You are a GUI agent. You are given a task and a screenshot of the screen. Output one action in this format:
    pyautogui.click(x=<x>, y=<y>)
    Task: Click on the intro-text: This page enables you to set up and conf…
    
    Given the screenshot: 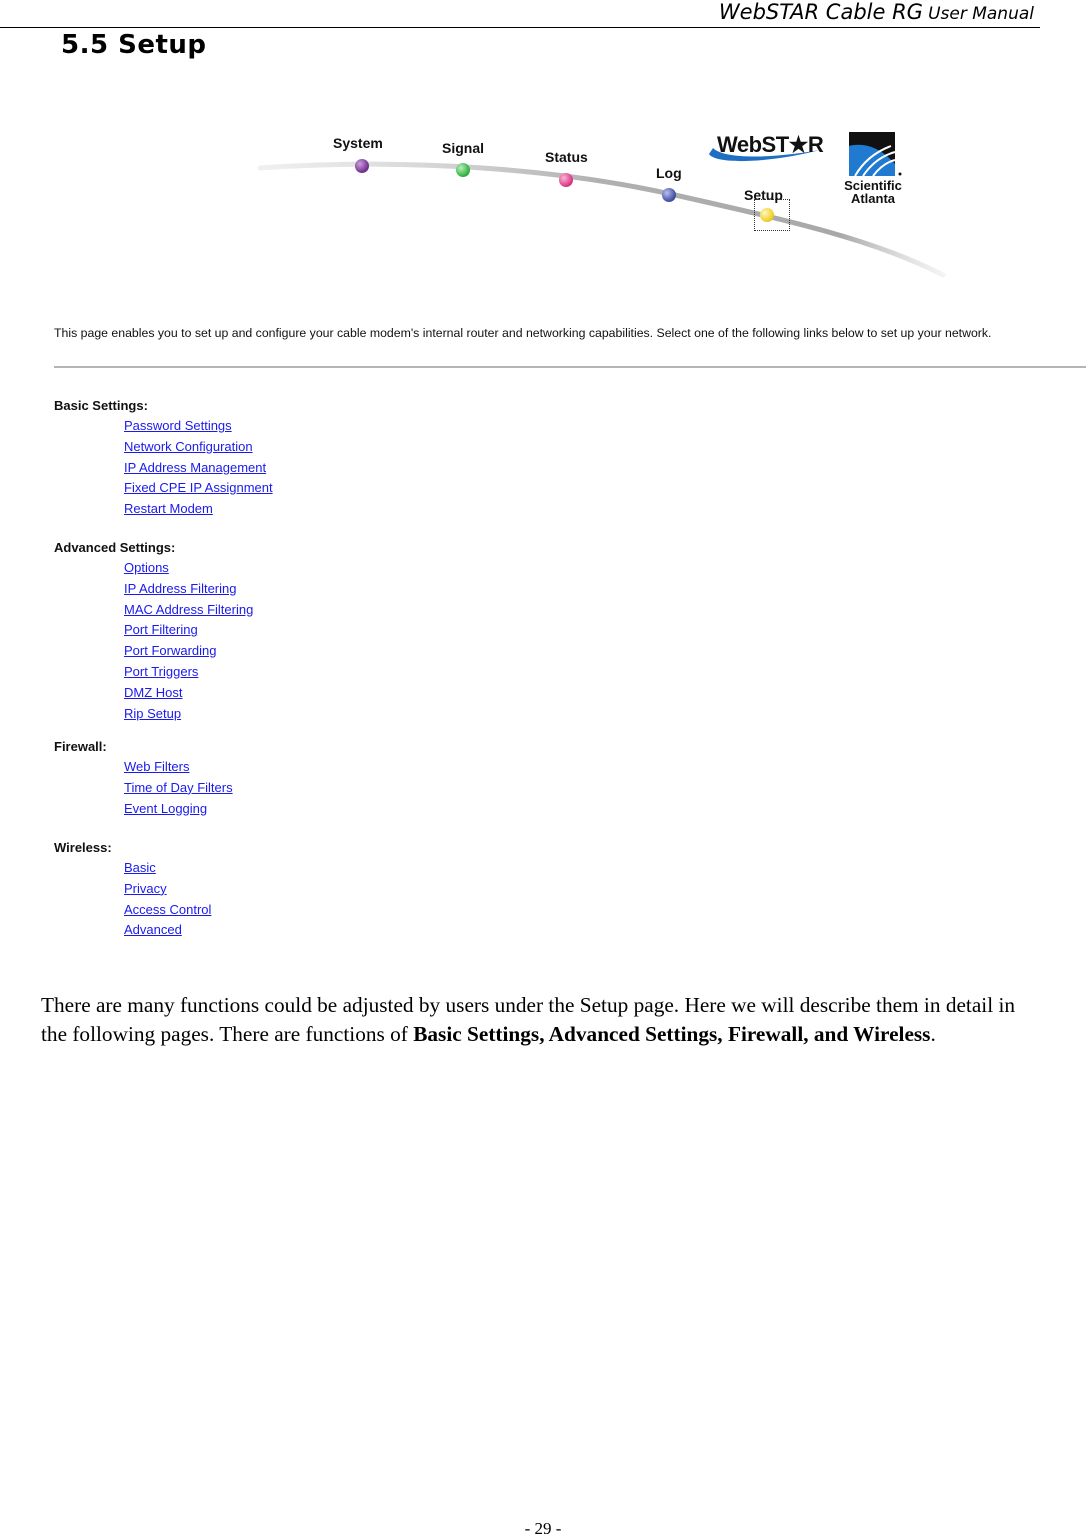 What is the action you would take?
    pyautogui.click(x=523, y=333)
    